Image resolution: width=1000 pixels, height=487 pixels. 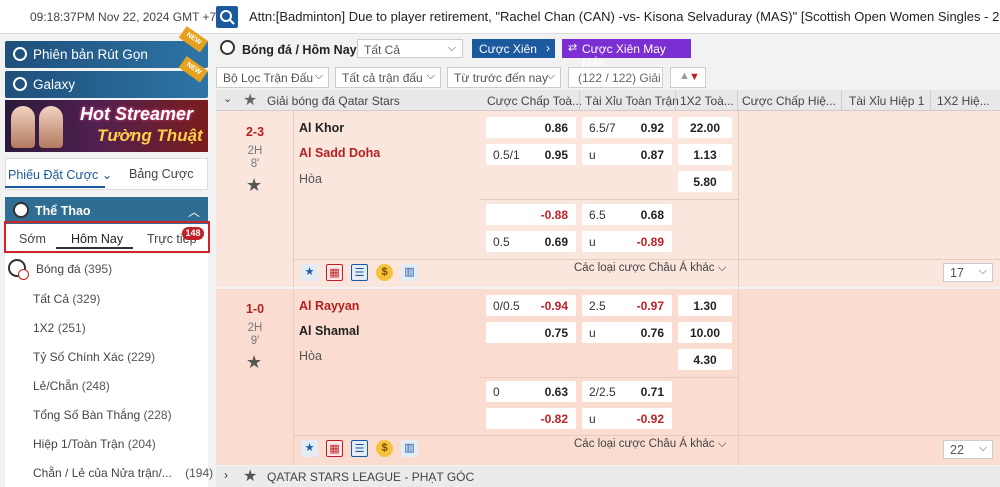 I want to click on sports-title: Thể Thao, so click(x=63, y=211).